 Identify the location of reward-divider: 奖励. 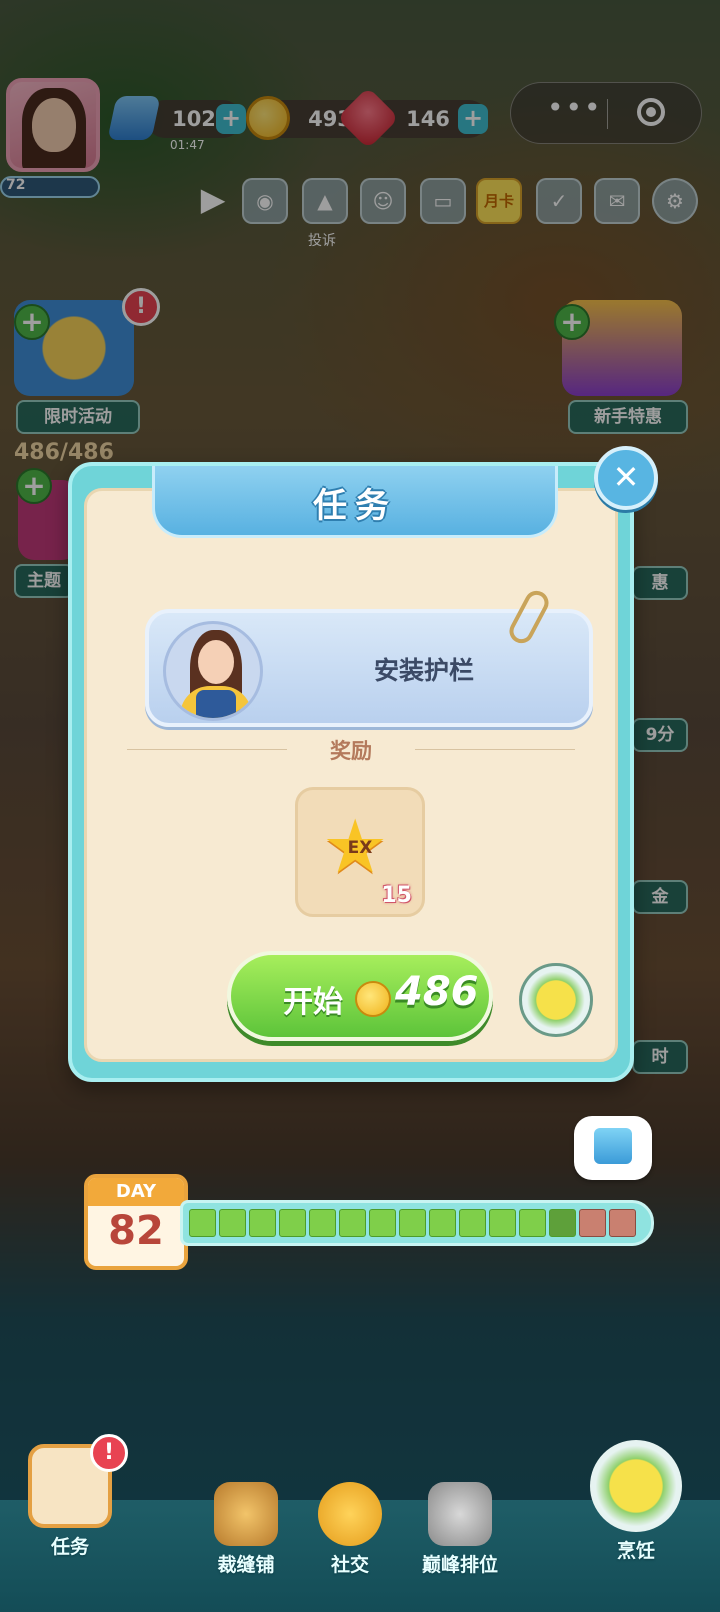
(351, 750).